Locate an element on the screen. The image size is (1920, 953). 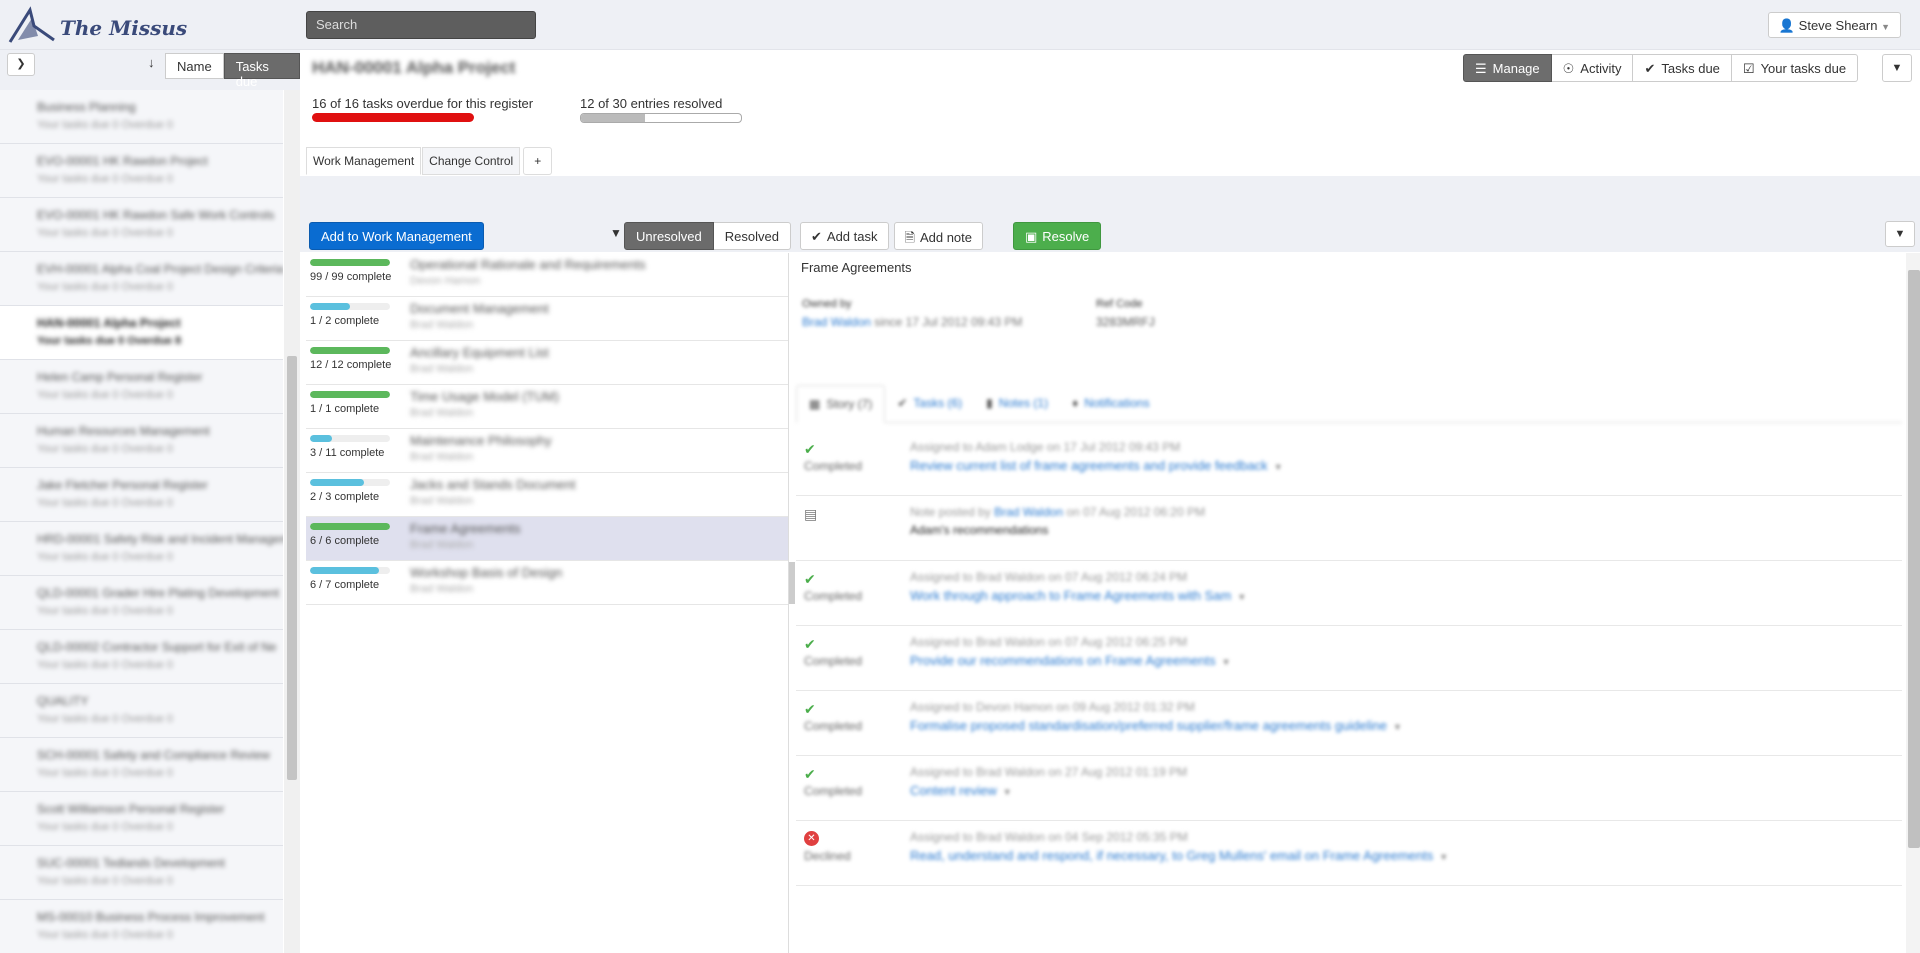
activity-button: ☉ Activity is located at coordinates (1592, 68).